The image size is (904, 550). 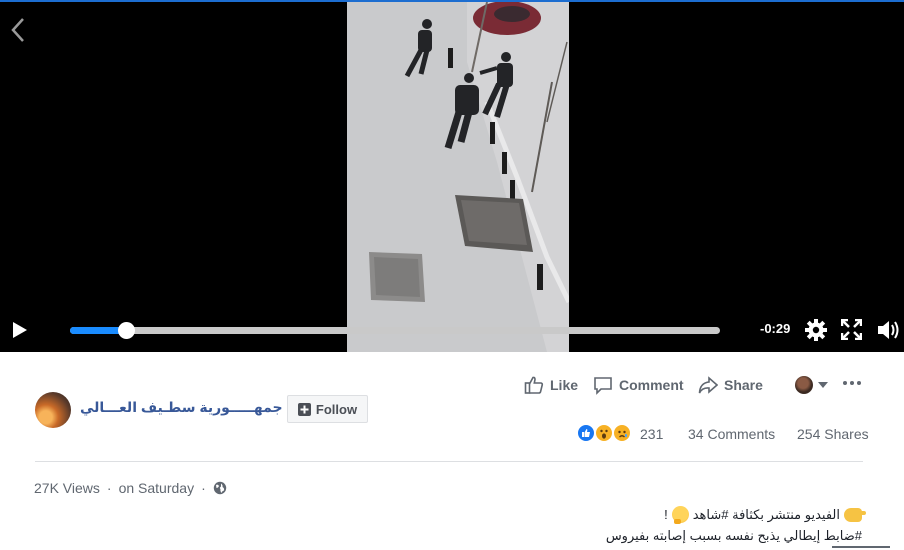 I want to click on follow-button: Follow, so click(x=327, y=409).